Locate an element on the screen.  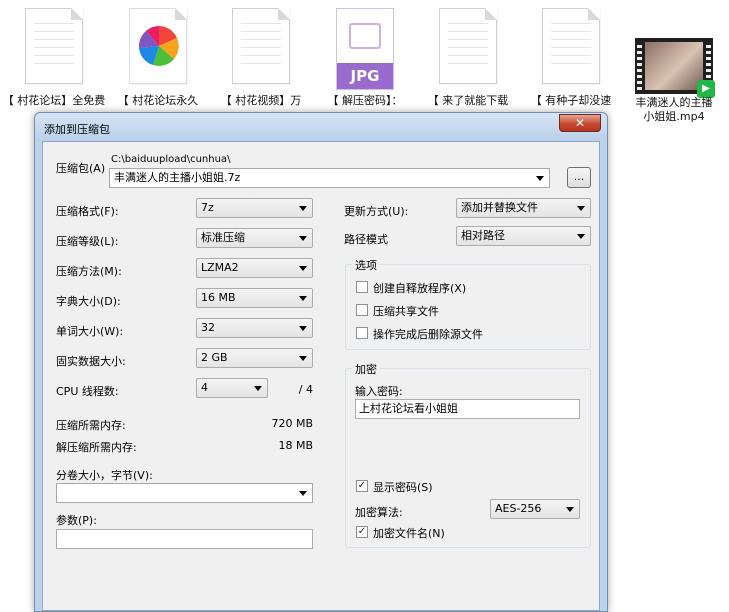
method-label: 压缩方法(M): is located at coordinates (89, 271).